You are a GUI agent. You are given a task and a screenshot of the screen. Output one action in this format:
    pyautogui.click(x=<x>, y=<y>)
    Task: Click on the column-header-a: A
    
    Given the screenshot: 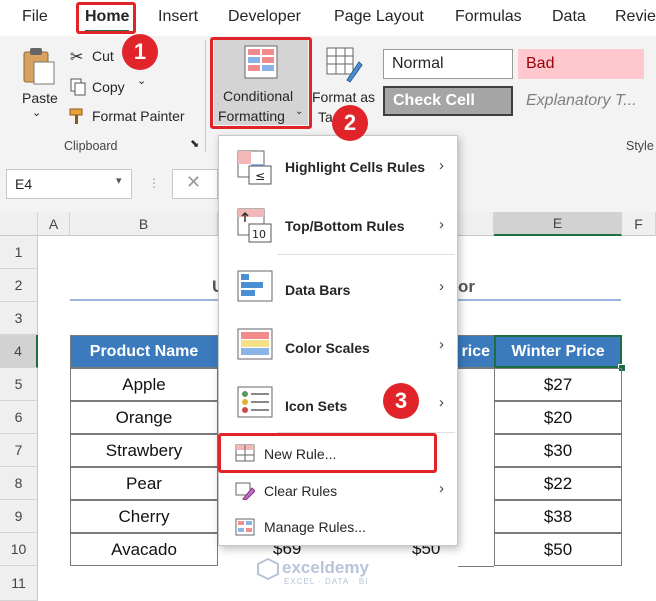 What is the action you would take?
    pyautogui.click(x=54, y=224)
    